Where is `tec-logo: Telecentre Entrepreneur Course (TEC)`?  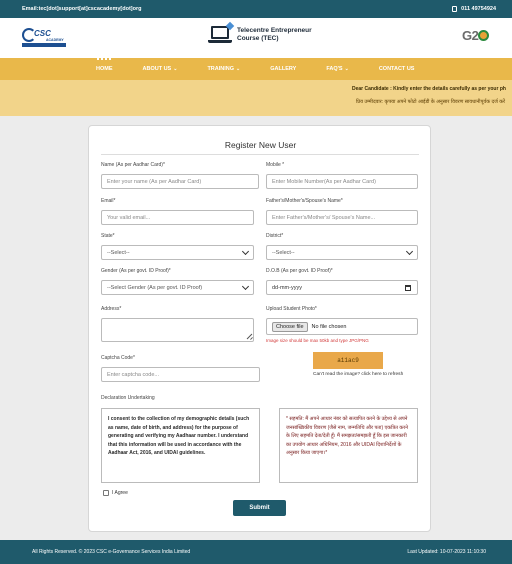
tec-logo: Telecentre Entrepreneur Course (TEC) is located at coordinates (260, 32).